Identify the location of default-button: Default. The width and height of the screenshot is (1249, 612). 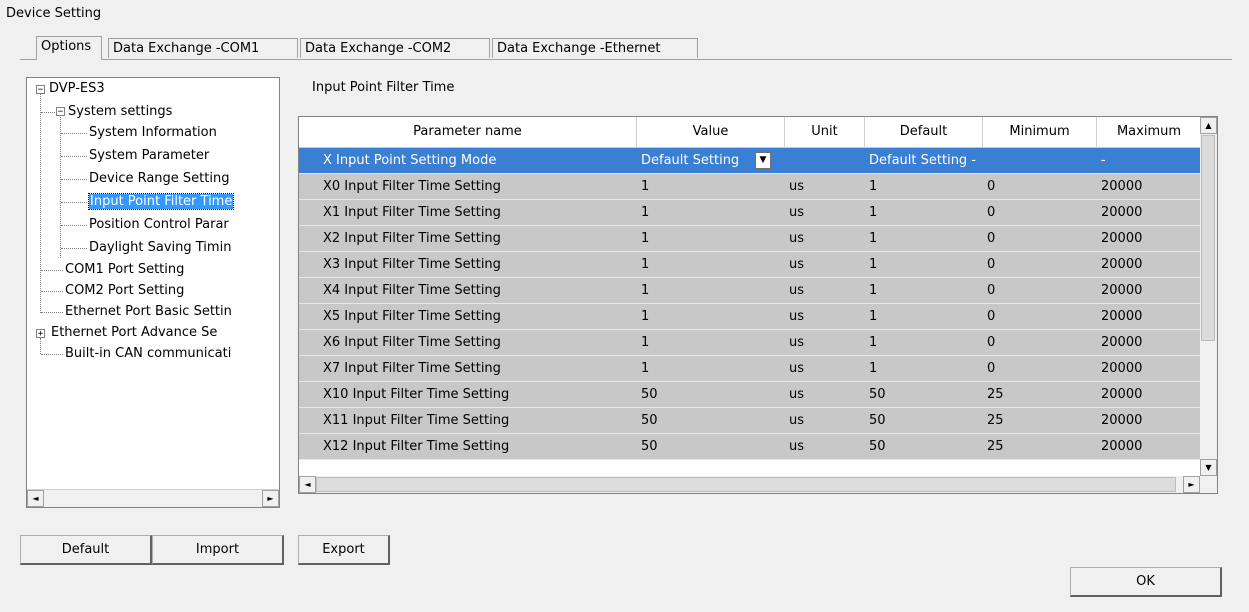
(86, 550).